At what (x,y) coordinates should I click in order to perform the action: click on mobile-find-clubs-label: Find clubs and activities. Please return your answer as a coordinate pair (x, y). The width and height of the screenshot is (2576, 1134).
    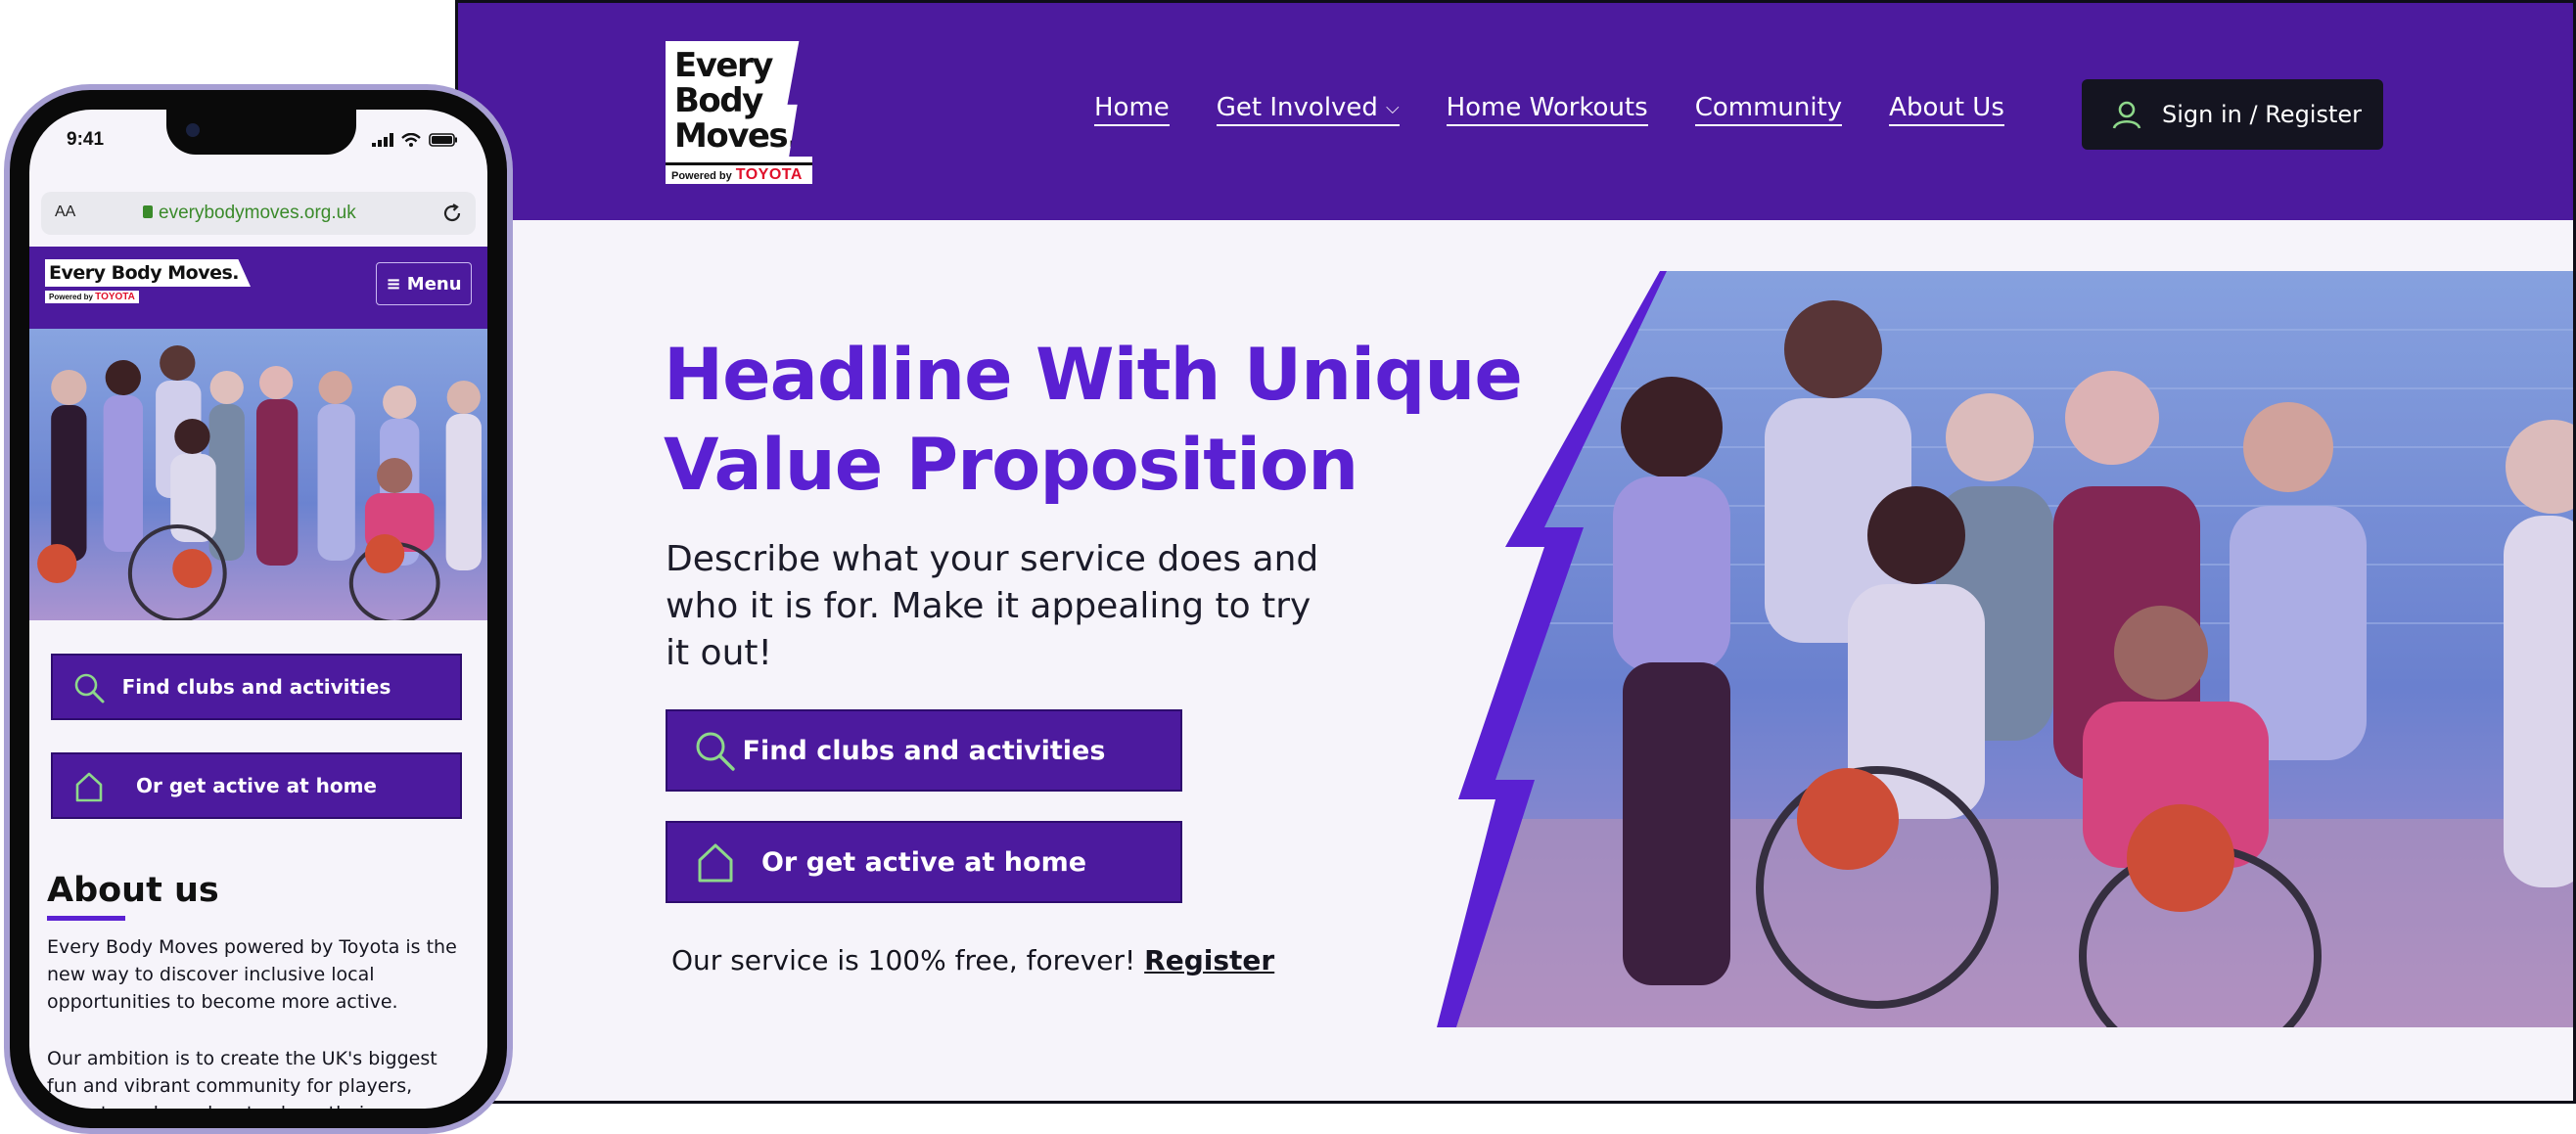
    Looking at the image, I should click on (256, 687).